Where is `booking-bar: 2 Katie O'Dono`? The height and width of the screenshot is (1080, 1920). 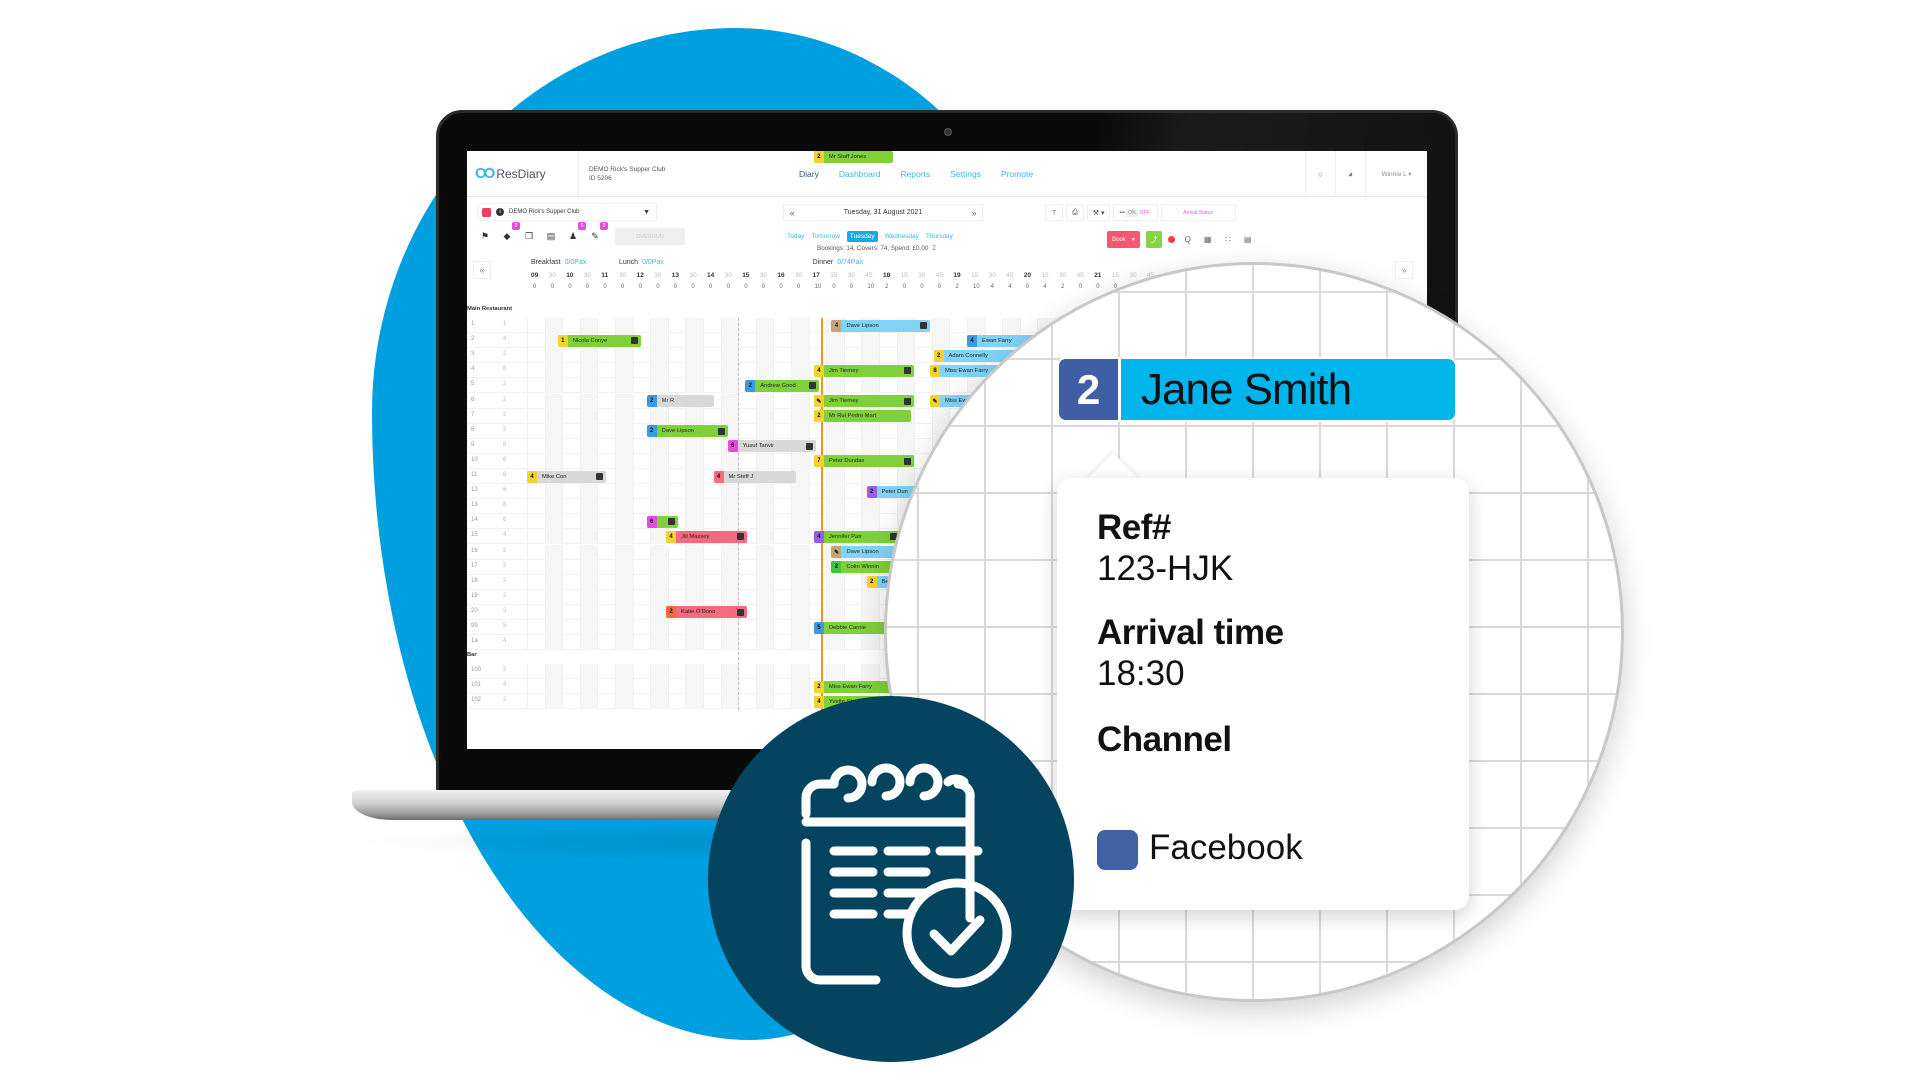 booking-bar: 2 Katie O'Dono is located at coordinates (706, 612).